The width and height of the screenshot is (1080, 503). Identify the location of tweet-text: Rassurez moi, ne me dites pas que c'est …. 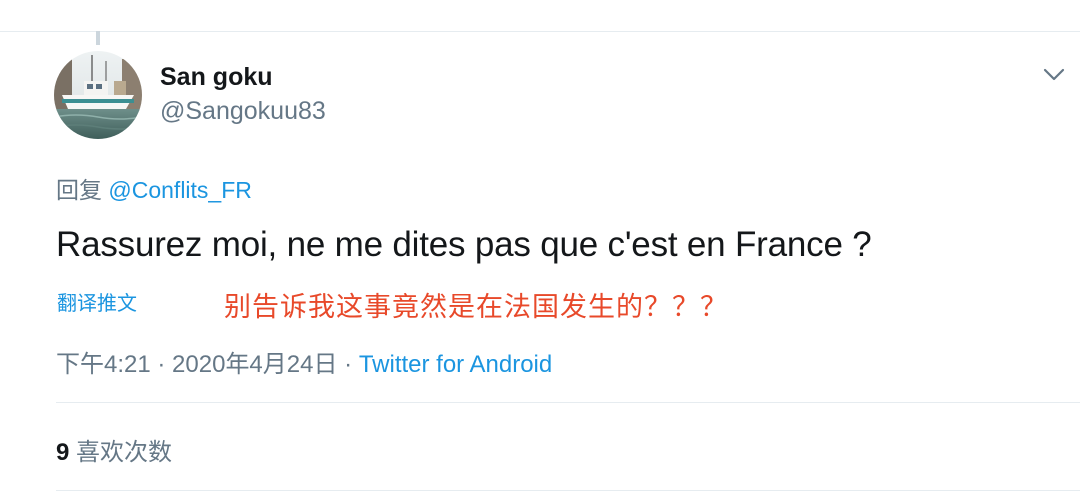
(464, 244).